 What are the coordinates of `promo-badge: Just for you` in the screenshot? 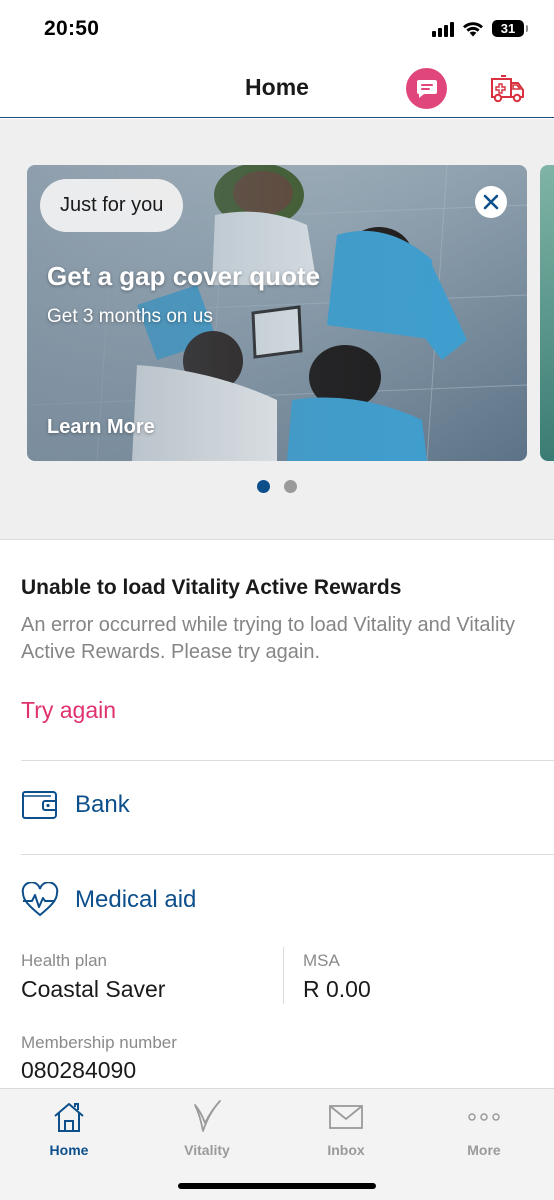 It's located at (112, 205).